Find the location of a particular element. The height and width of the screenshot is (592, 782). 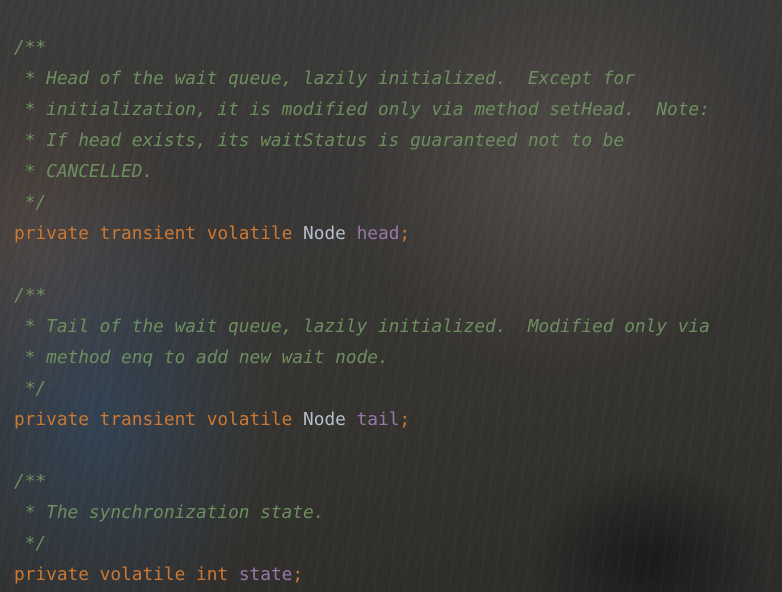

field-declaration-tail: private transient volatile Node tail; is located at coordinates (362, 419).